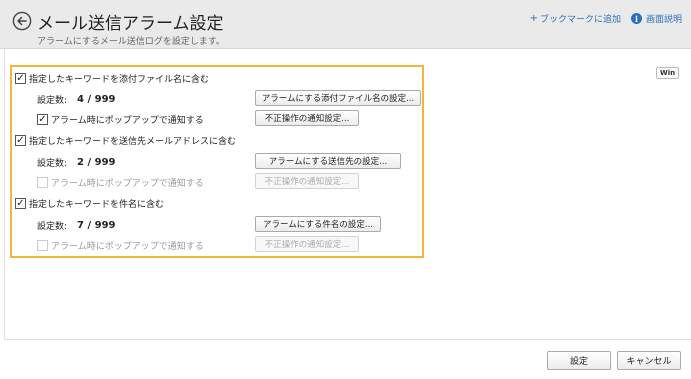 The height and width of the screenshot is (379, 691). Describe the element at coordinates (131, 42) in the screenshot. I see `page-subtitle: アラームにするメール送信ログを設定します。` at that location.